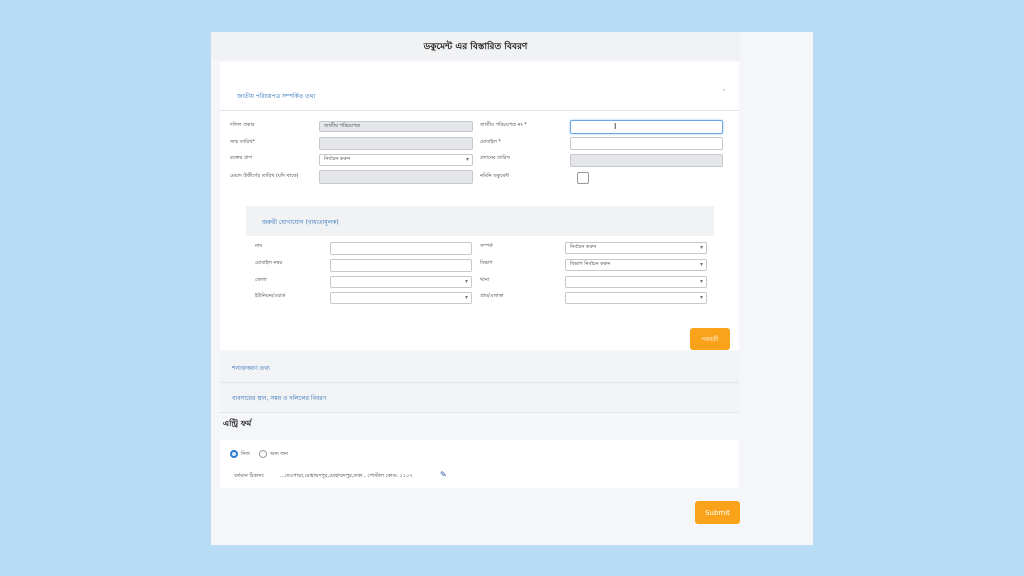 The width and height of the screenshot is (1024, 576). What do you see at coordinates (710, 339) in the screenshot?
I see `next-button: পরবর্তী` at bounding box center [710, 339].